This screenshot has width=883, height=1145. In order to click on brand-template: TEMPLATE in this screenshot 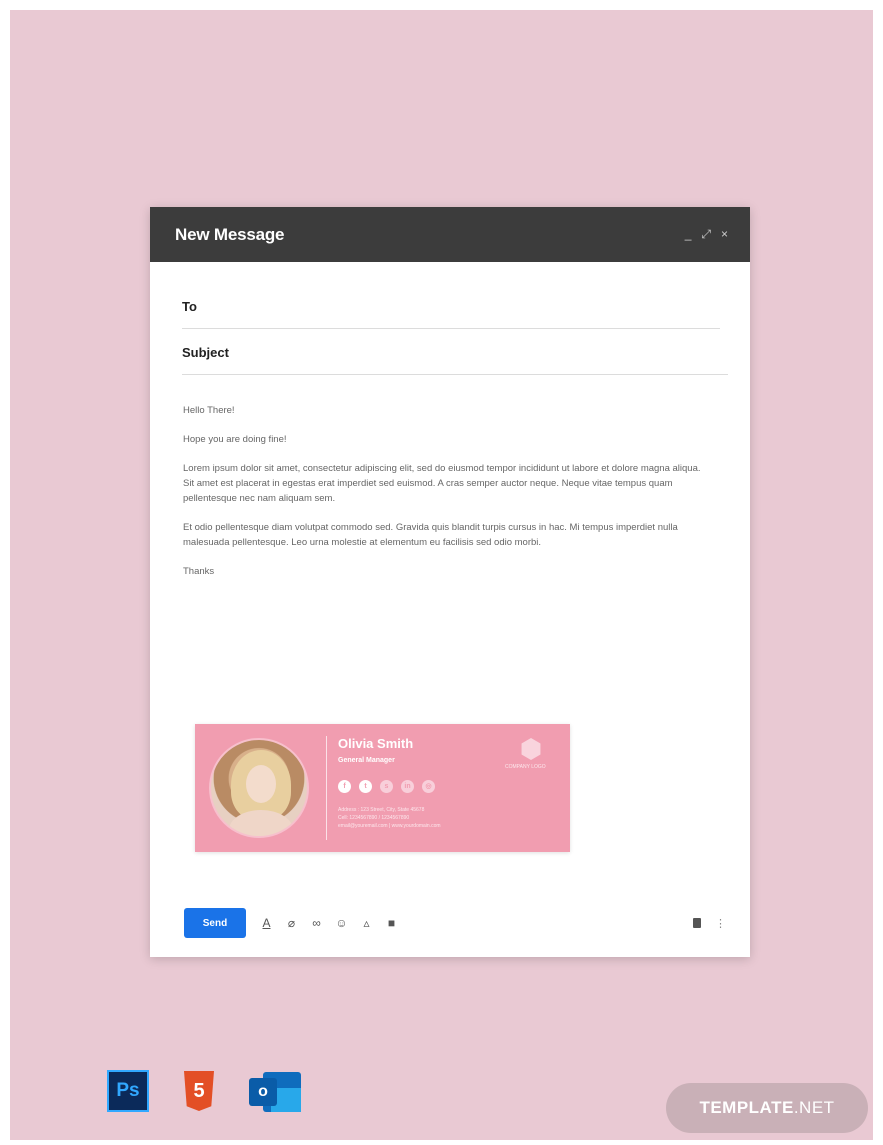, I will do `click(746, 1107)`.